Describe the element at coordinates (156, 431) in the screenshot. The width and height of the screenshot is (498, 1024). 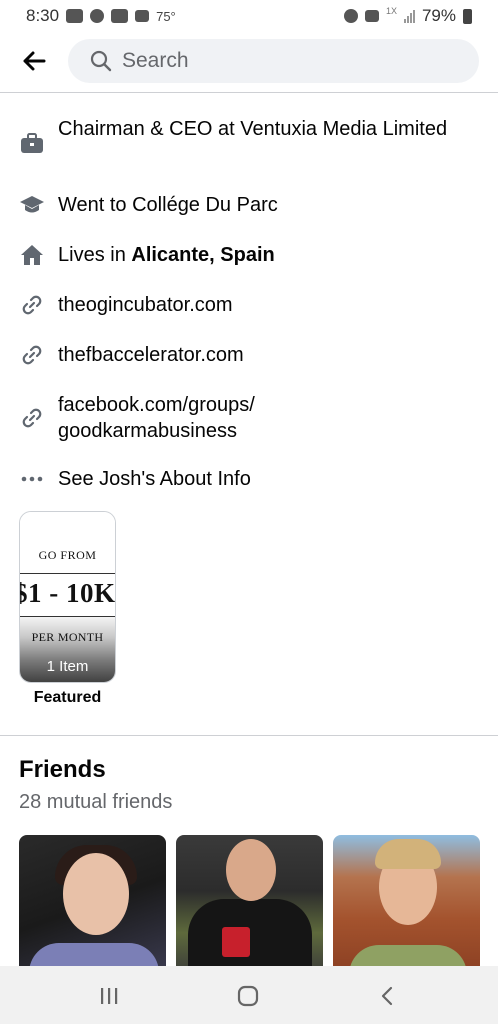
I see `link-3-line-2: goodkarmabusiness` at that location.